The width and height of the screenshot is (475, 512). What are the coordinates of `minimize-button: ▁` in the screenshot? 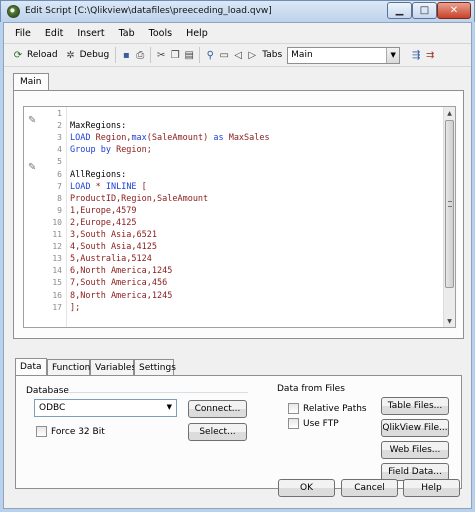 It's located at (399, 10).